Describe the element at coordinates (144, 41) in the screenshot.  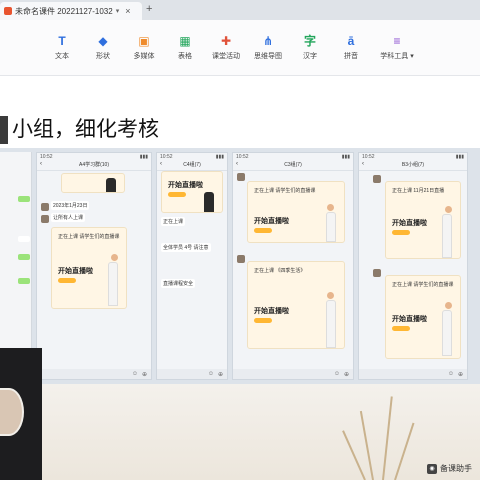
I see `media-icon: ▣` at that location.